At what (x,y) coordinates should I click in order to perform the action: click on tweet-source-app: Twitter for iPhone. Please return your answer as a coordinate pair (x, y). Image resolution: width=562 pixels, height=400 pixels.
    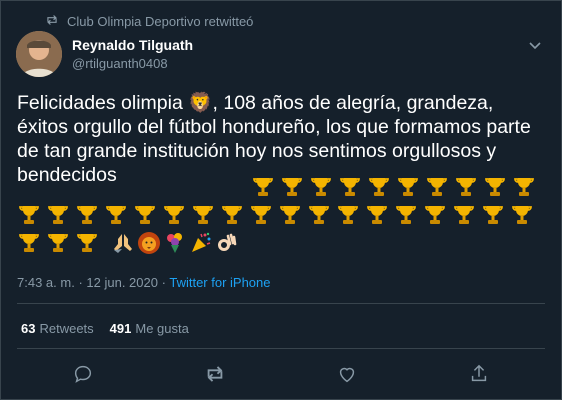
    Looking at the image, I should click on (219, 282).